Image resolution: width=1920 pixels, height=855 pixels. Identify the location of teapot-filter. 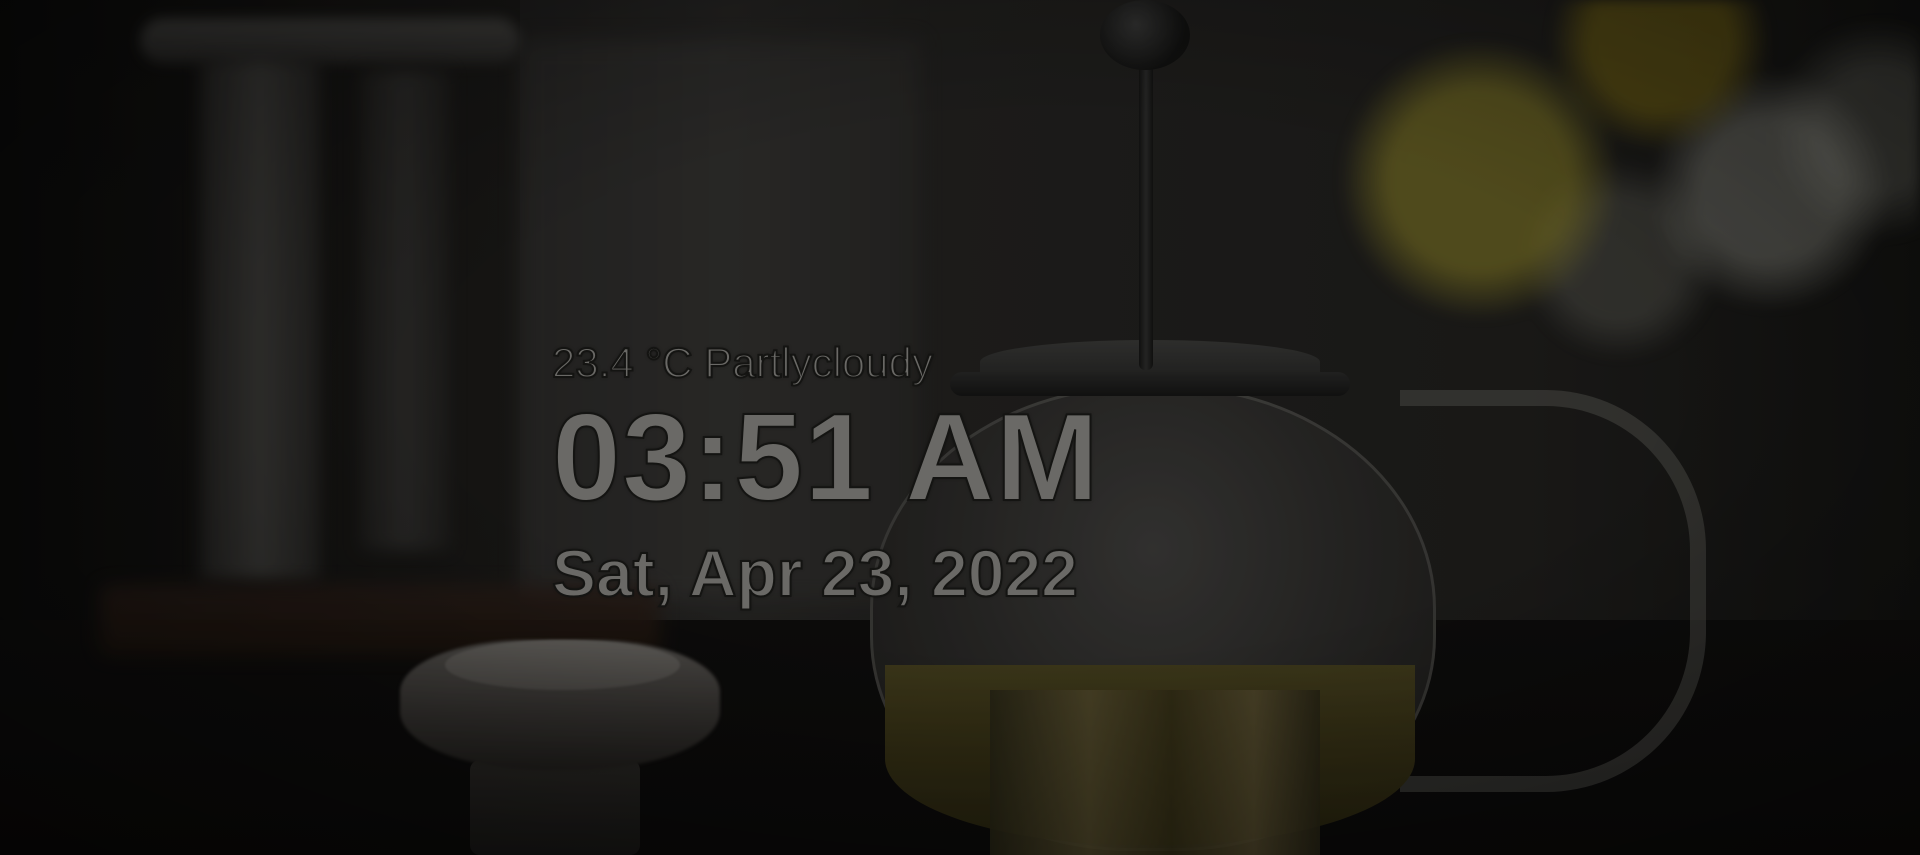
(1155, 772).